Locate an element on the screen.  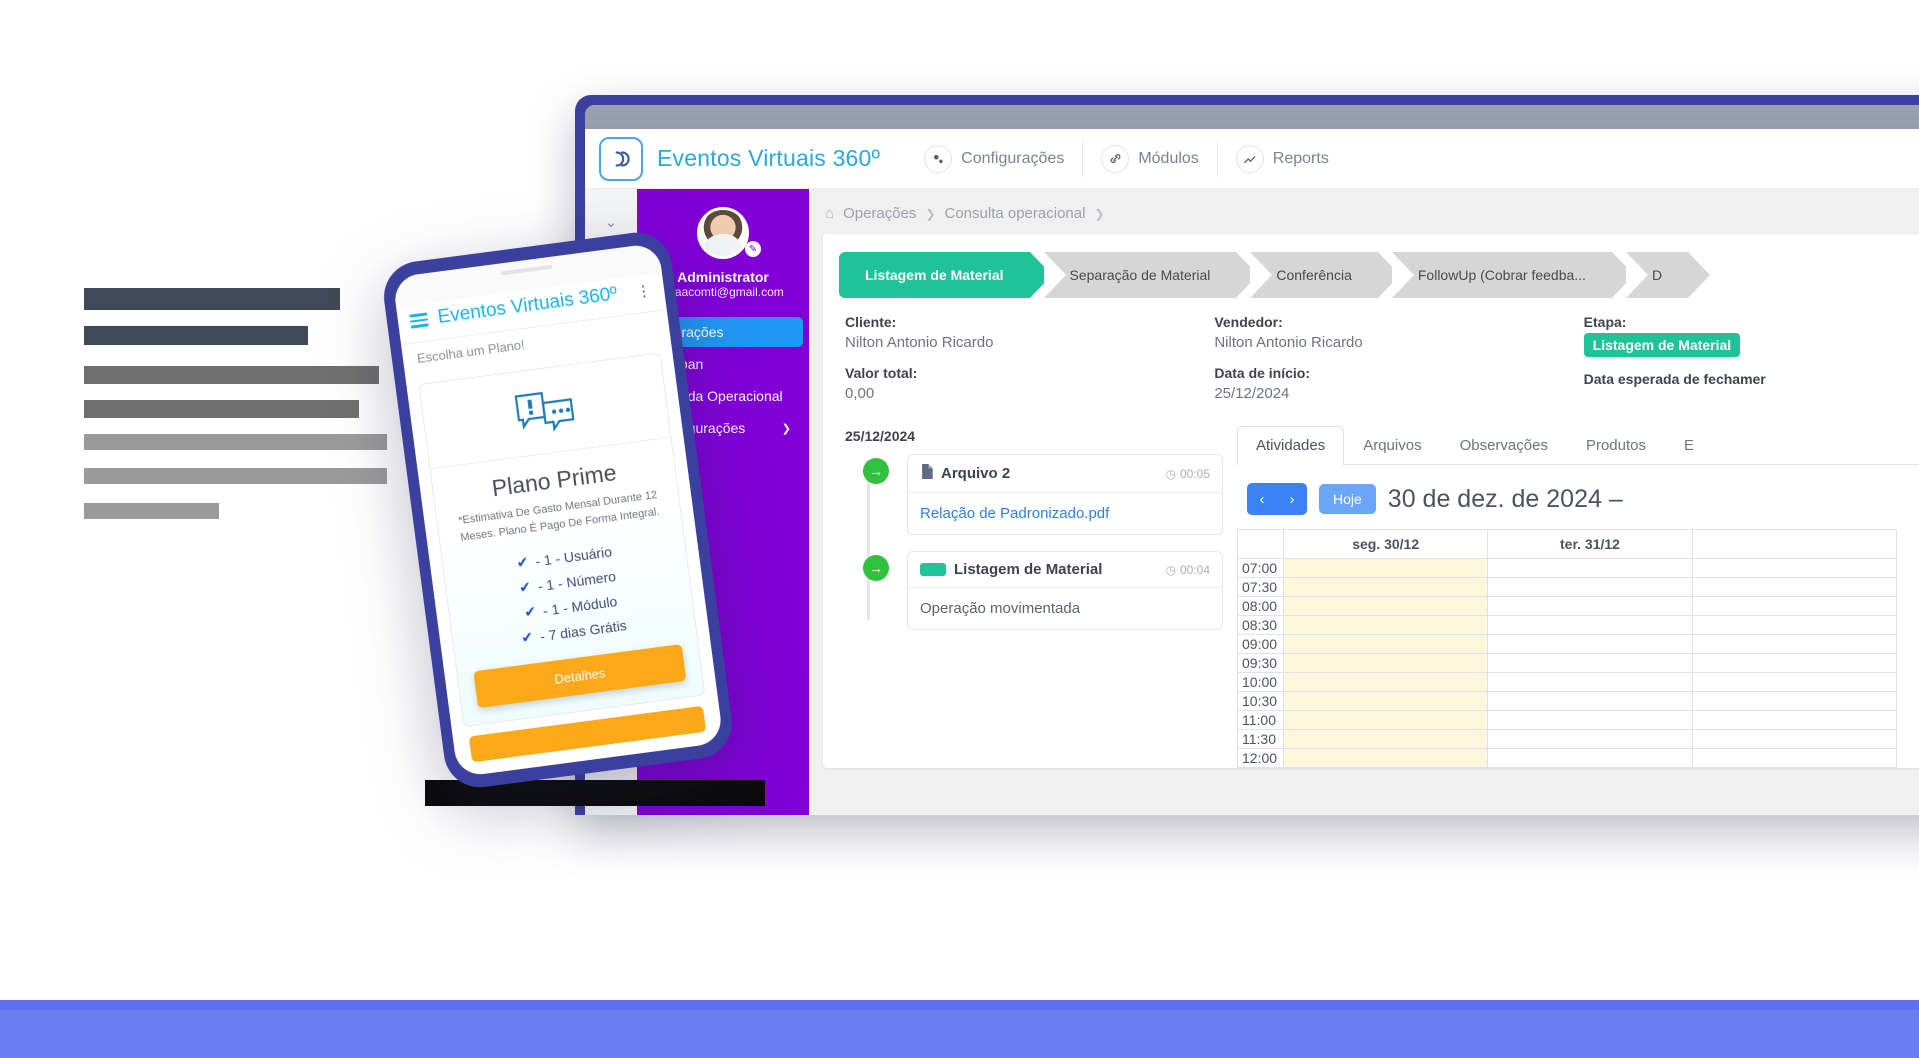
bottom-band-accent is located at coordinates (959, 1005).